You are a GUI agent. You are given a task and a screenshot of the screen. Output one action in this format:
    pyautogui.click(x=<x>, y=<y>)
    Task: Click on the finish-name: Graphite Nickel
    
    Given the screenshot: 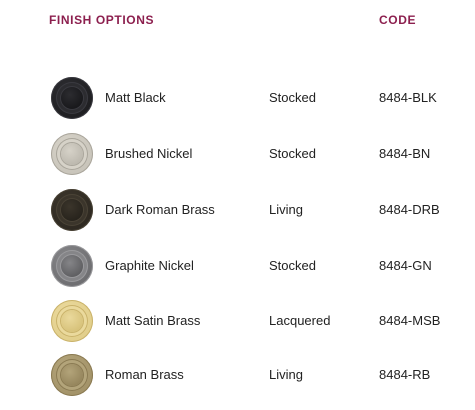 What is the action you would take?
    pyautogui.click(x=149, y=265)
    